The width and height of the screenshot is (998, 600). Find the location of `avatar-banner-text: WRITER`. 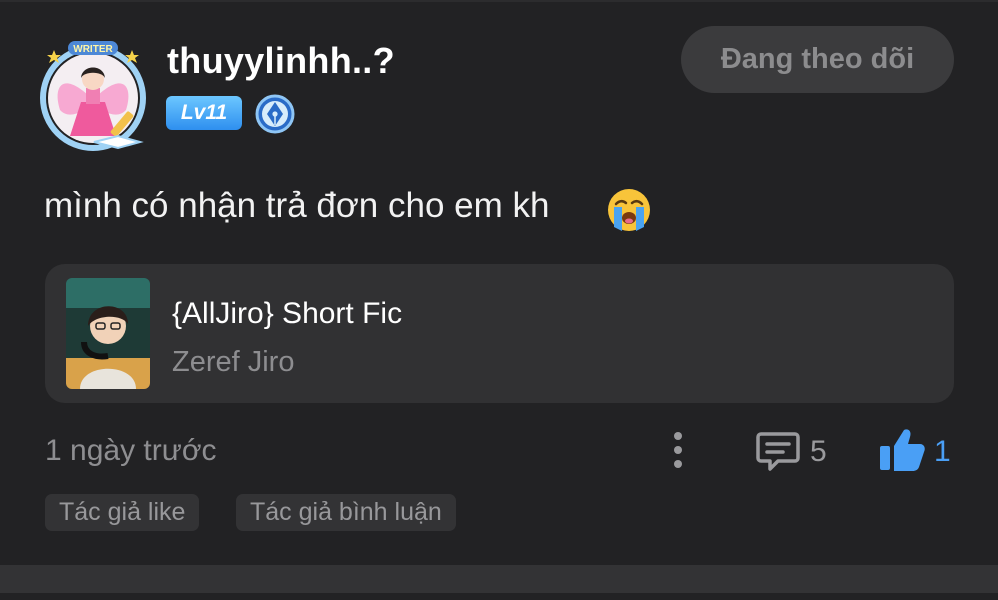

avatar-banner-text: WRITER is located at coordinates (93, 49).